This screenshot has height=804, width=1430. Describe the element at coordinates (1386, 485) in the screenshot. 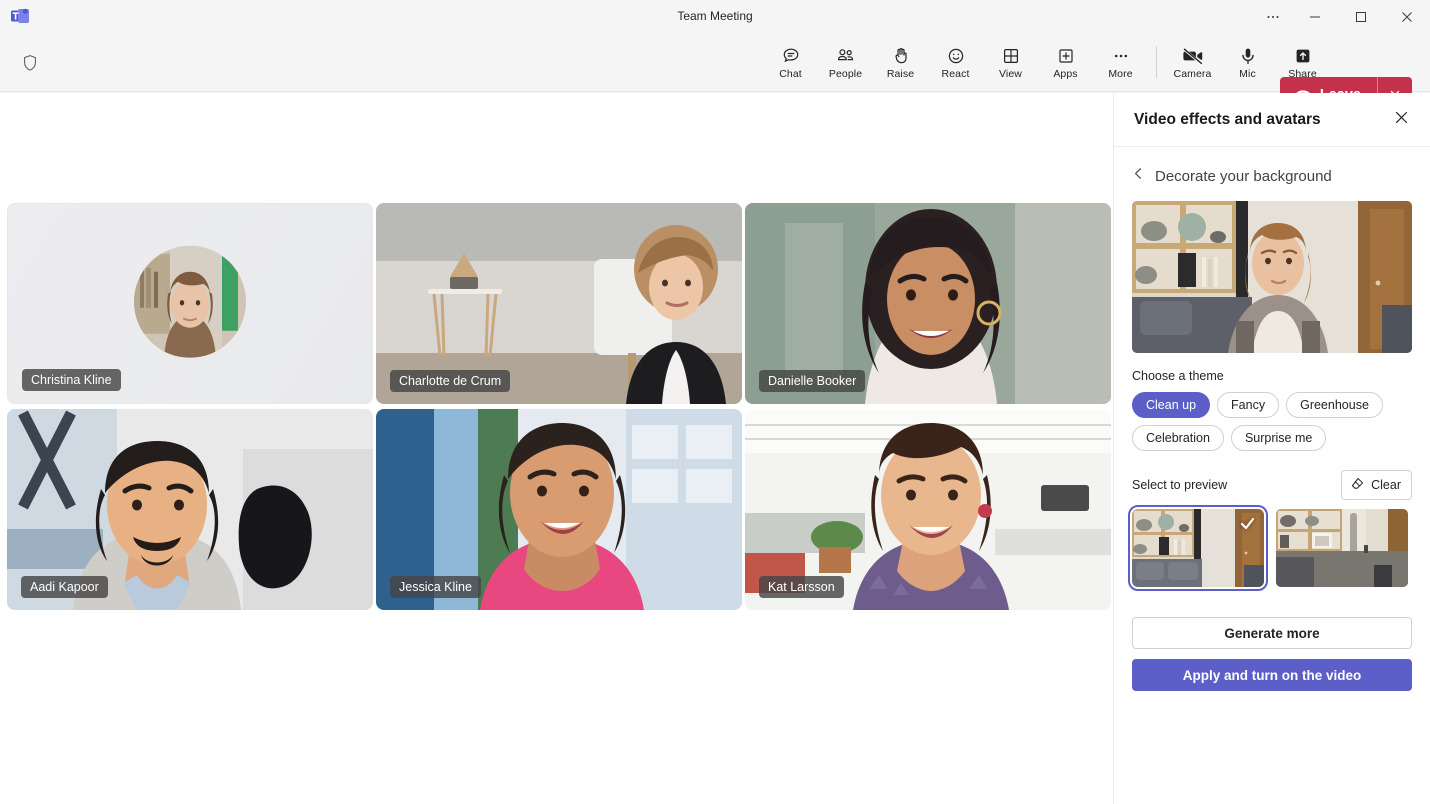

I see `clear-label: Clear` at that location.